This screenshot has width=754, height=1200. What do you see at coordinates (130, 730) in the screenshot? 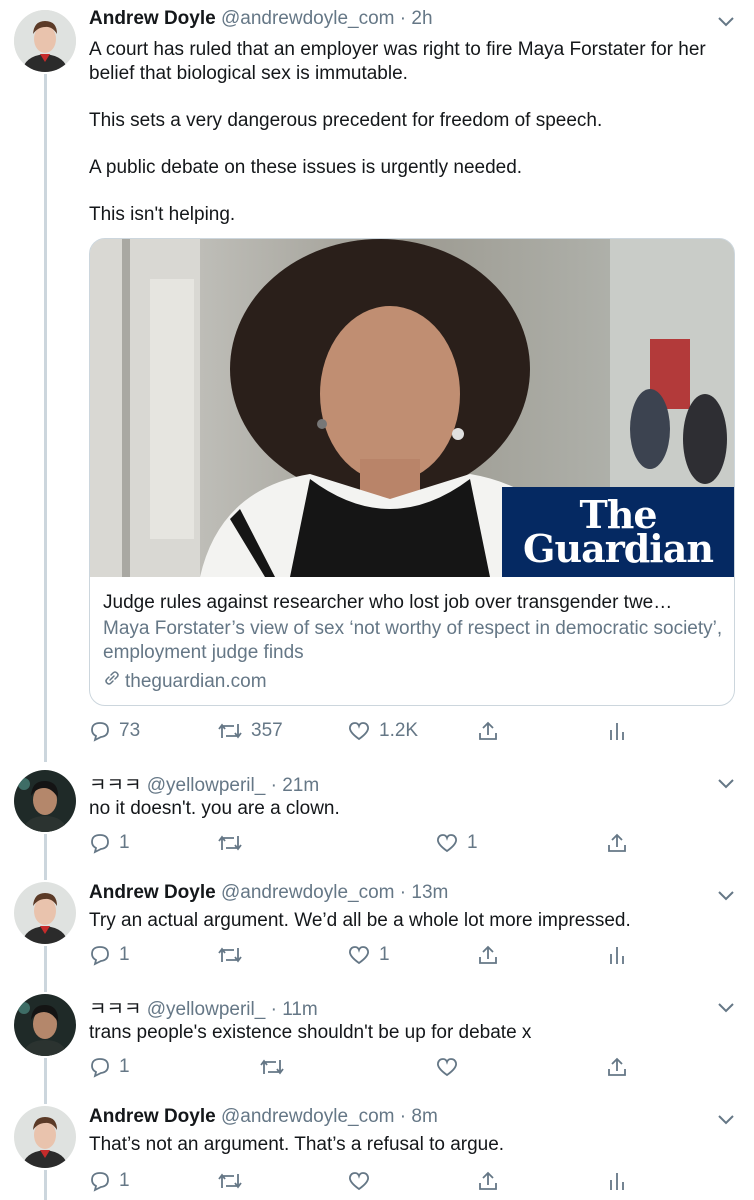
I see `reply-count: 73` at bounding box center [130, 730].